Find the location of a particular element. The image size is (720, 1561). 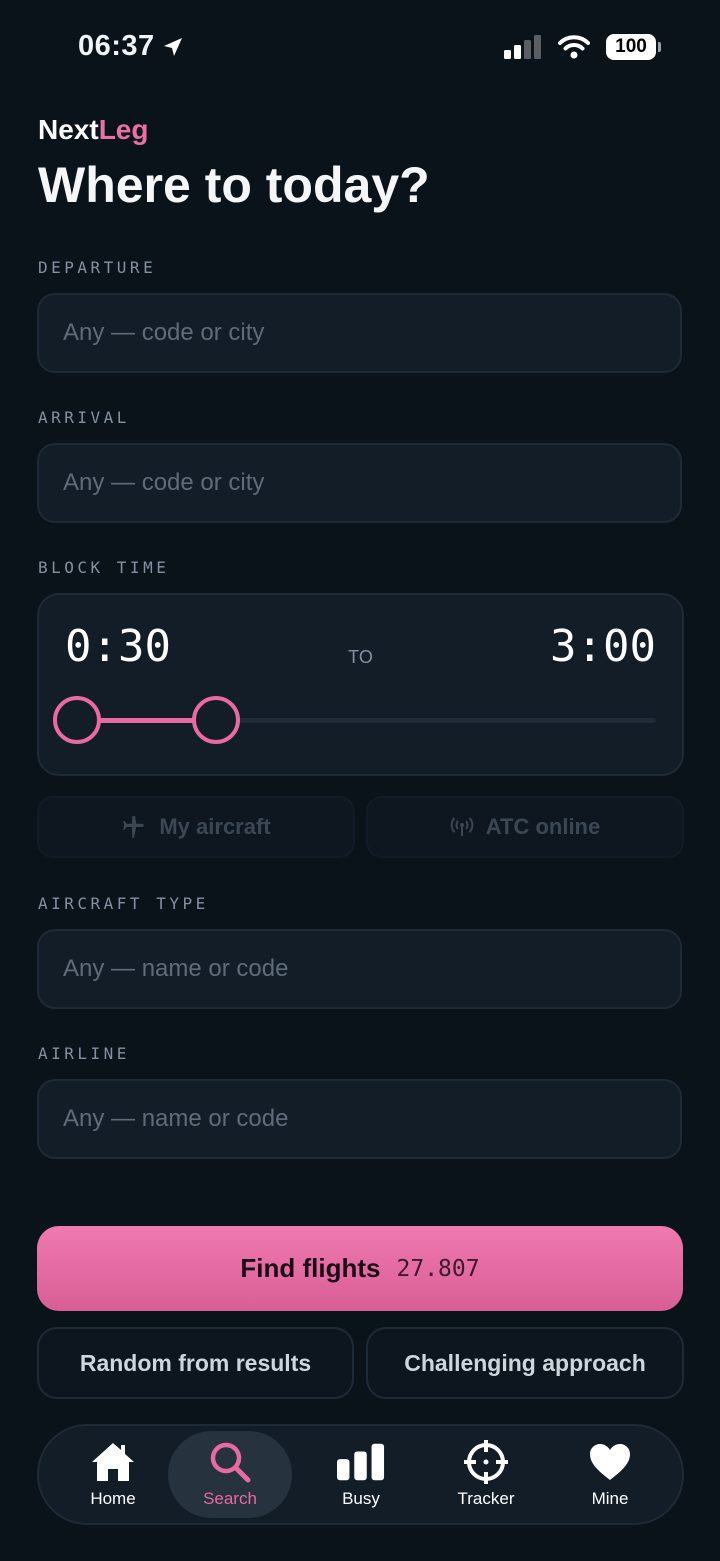

status-indicators: 100 is located at coordinates (582, 47).